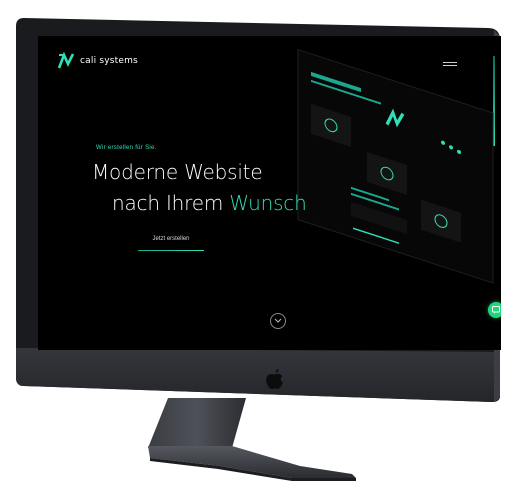 The height and width of the screenshot is (489, 509). Describe the element at coordinates (177, 172) in the screenshot. I see `headline-line-1: Moderne Website` at that location.